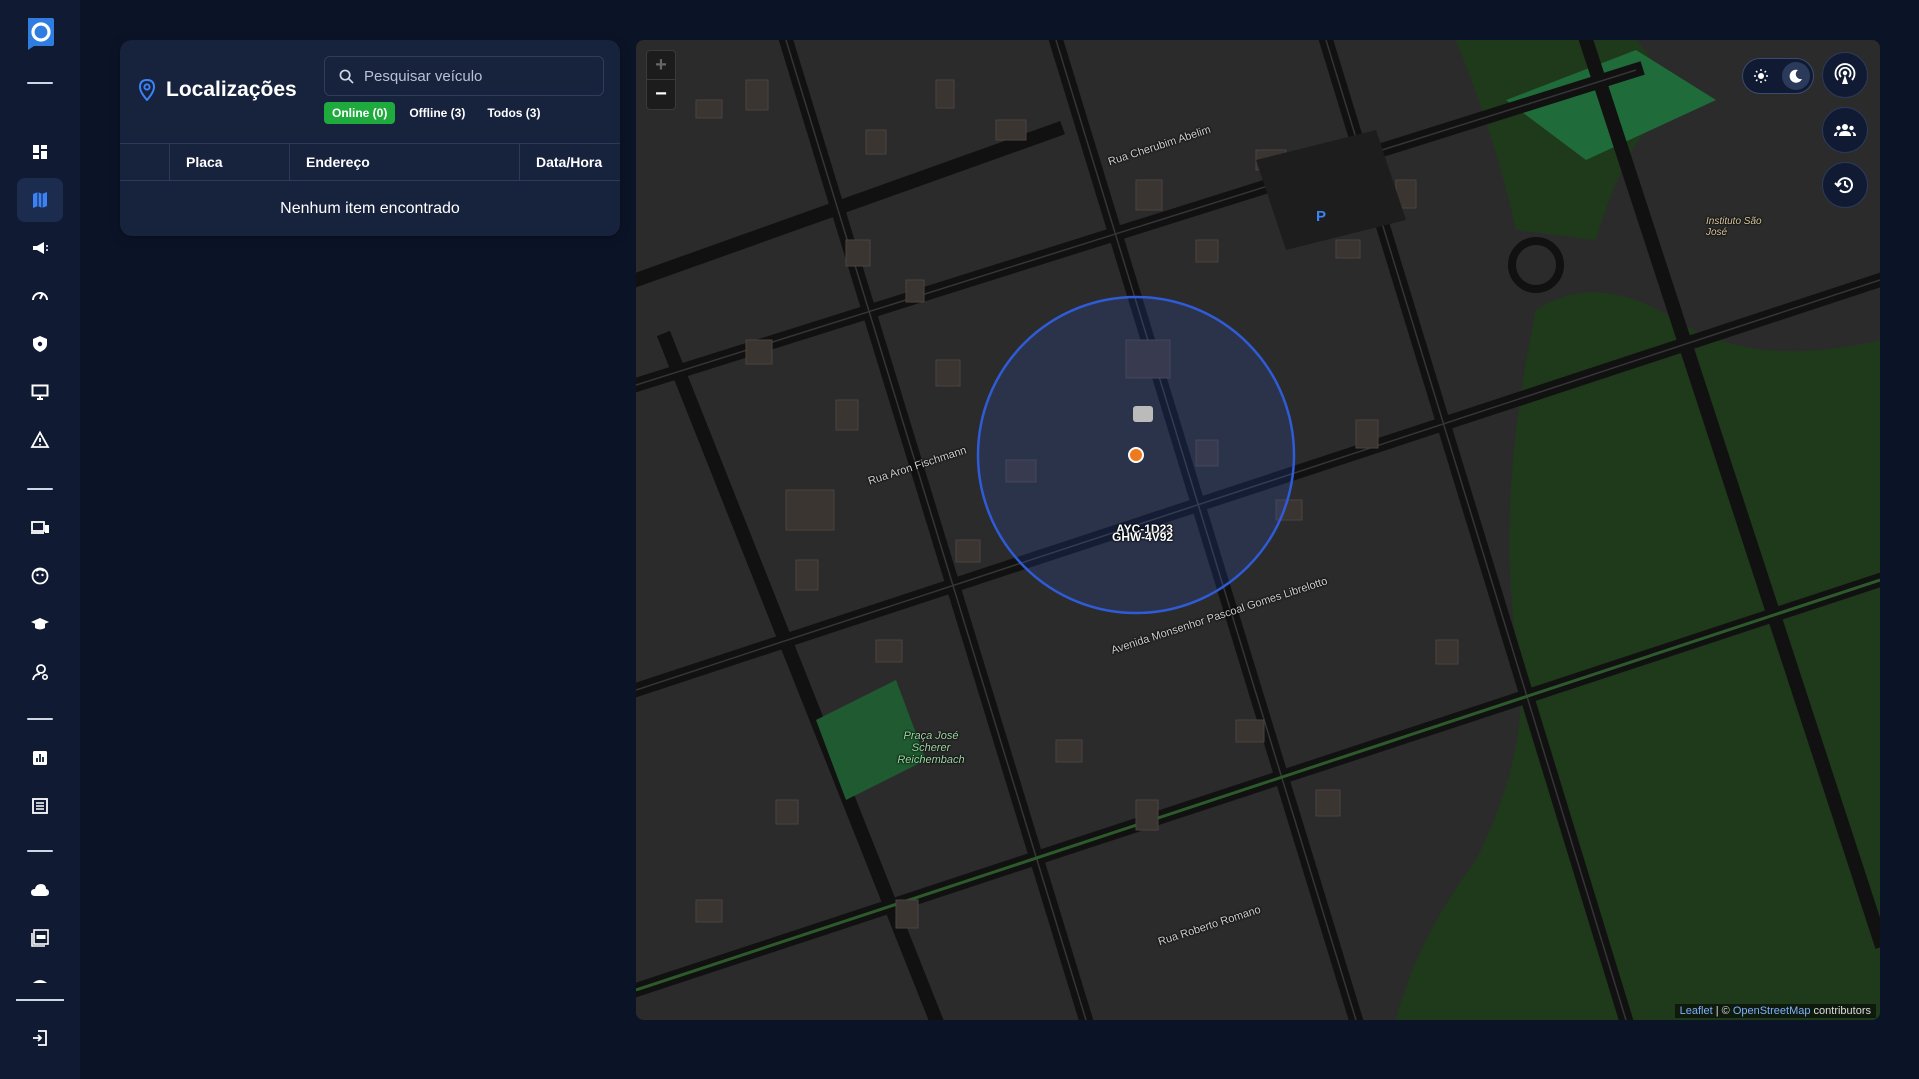  I want to click on osm-link: OpenStreetMap, so click(1772, 1011).